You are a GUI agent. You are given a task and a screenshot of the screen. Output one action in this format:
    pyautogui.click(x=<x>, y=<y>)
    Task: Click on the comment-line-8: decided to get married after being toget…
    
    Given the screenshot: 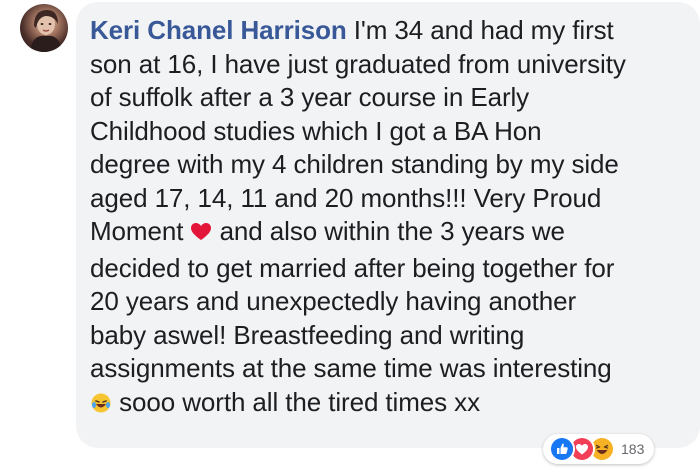 What is the action you would take?
    pyautogui.click(x=352, y=267)
    